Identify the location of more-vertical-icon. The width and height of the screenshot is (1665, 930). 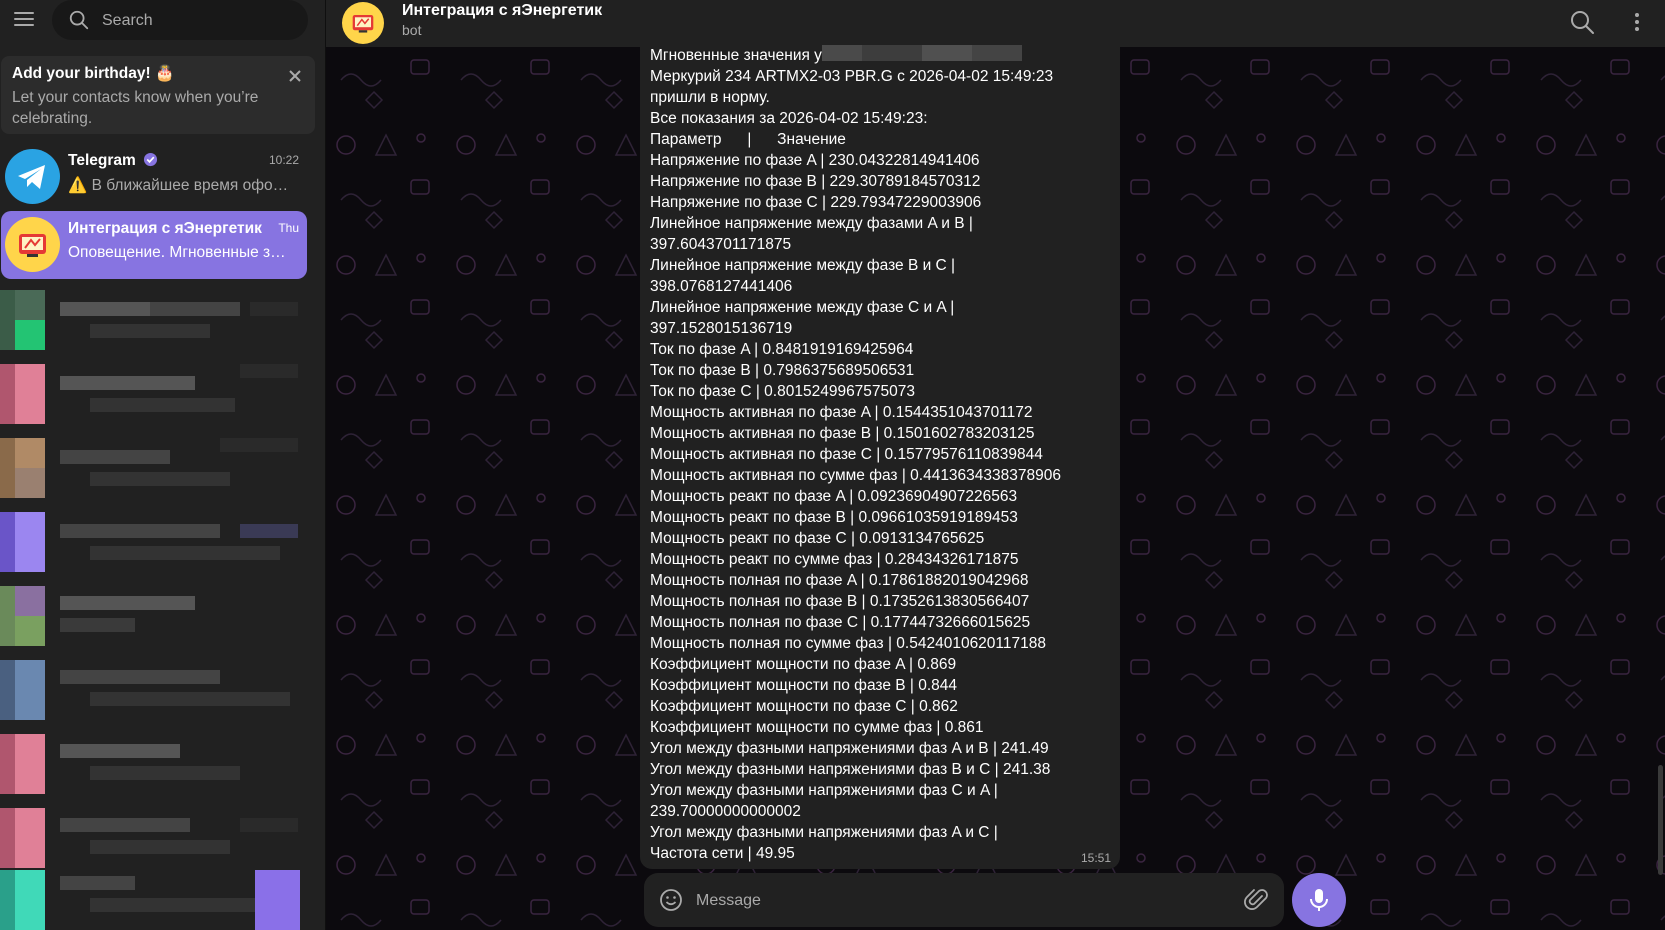
(1637, 22).